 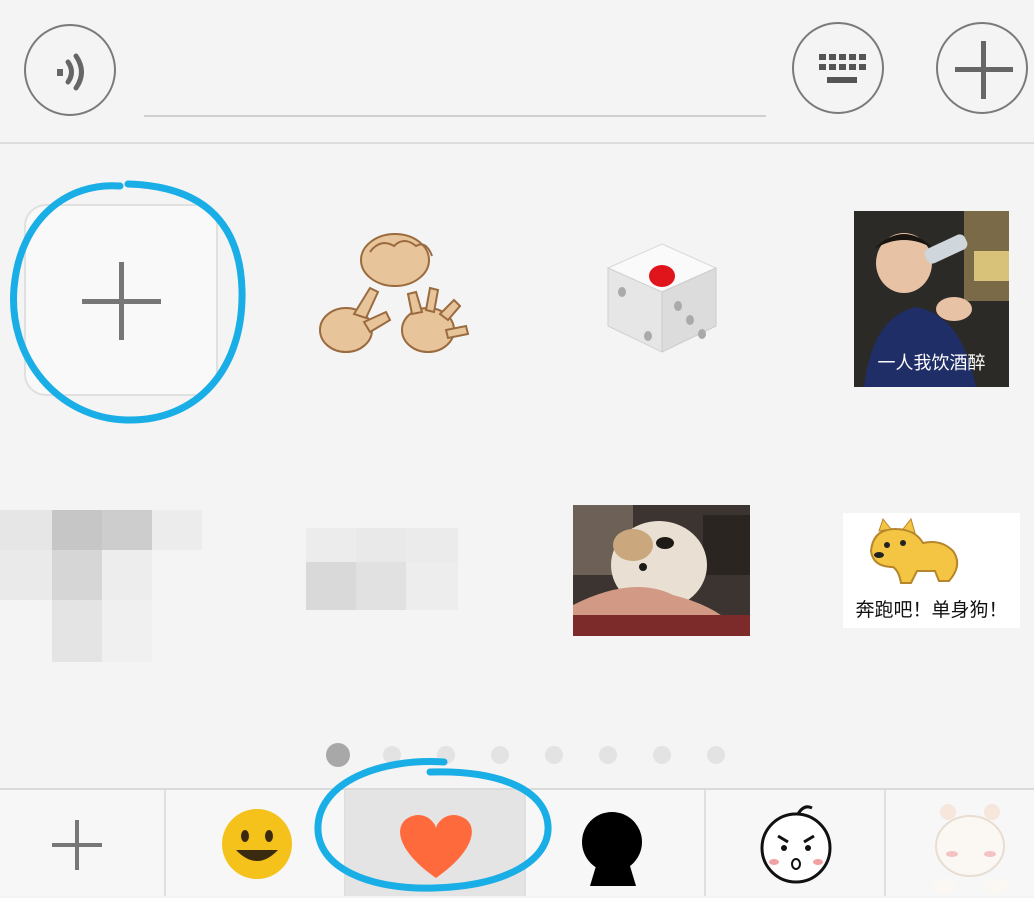 I want to click on dog-face-sticker, so click(x=661, y=570).